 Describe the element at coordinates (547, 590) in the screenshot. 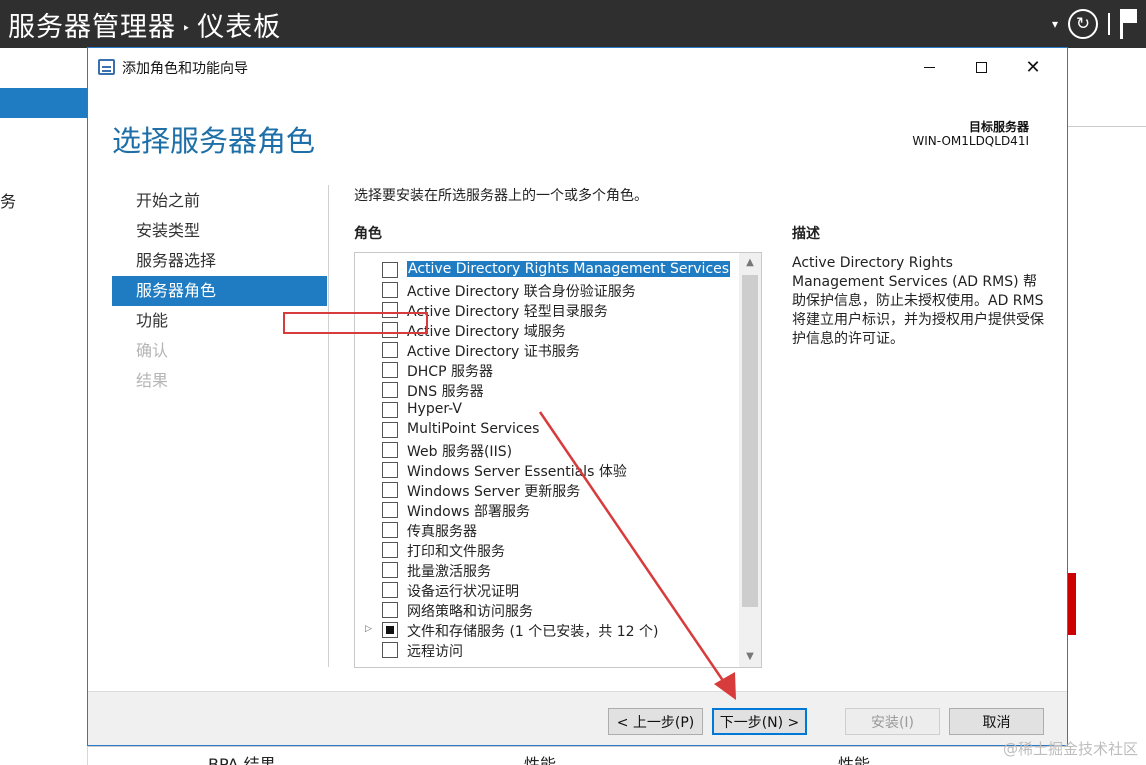

I see `list-item: 设备运行状况证明` at that location.